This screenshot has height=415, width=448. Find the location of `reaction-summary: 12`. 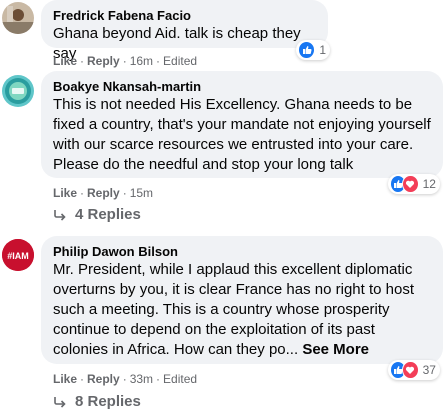

reaction-summary: 12 is located at coordinates (414, 184).